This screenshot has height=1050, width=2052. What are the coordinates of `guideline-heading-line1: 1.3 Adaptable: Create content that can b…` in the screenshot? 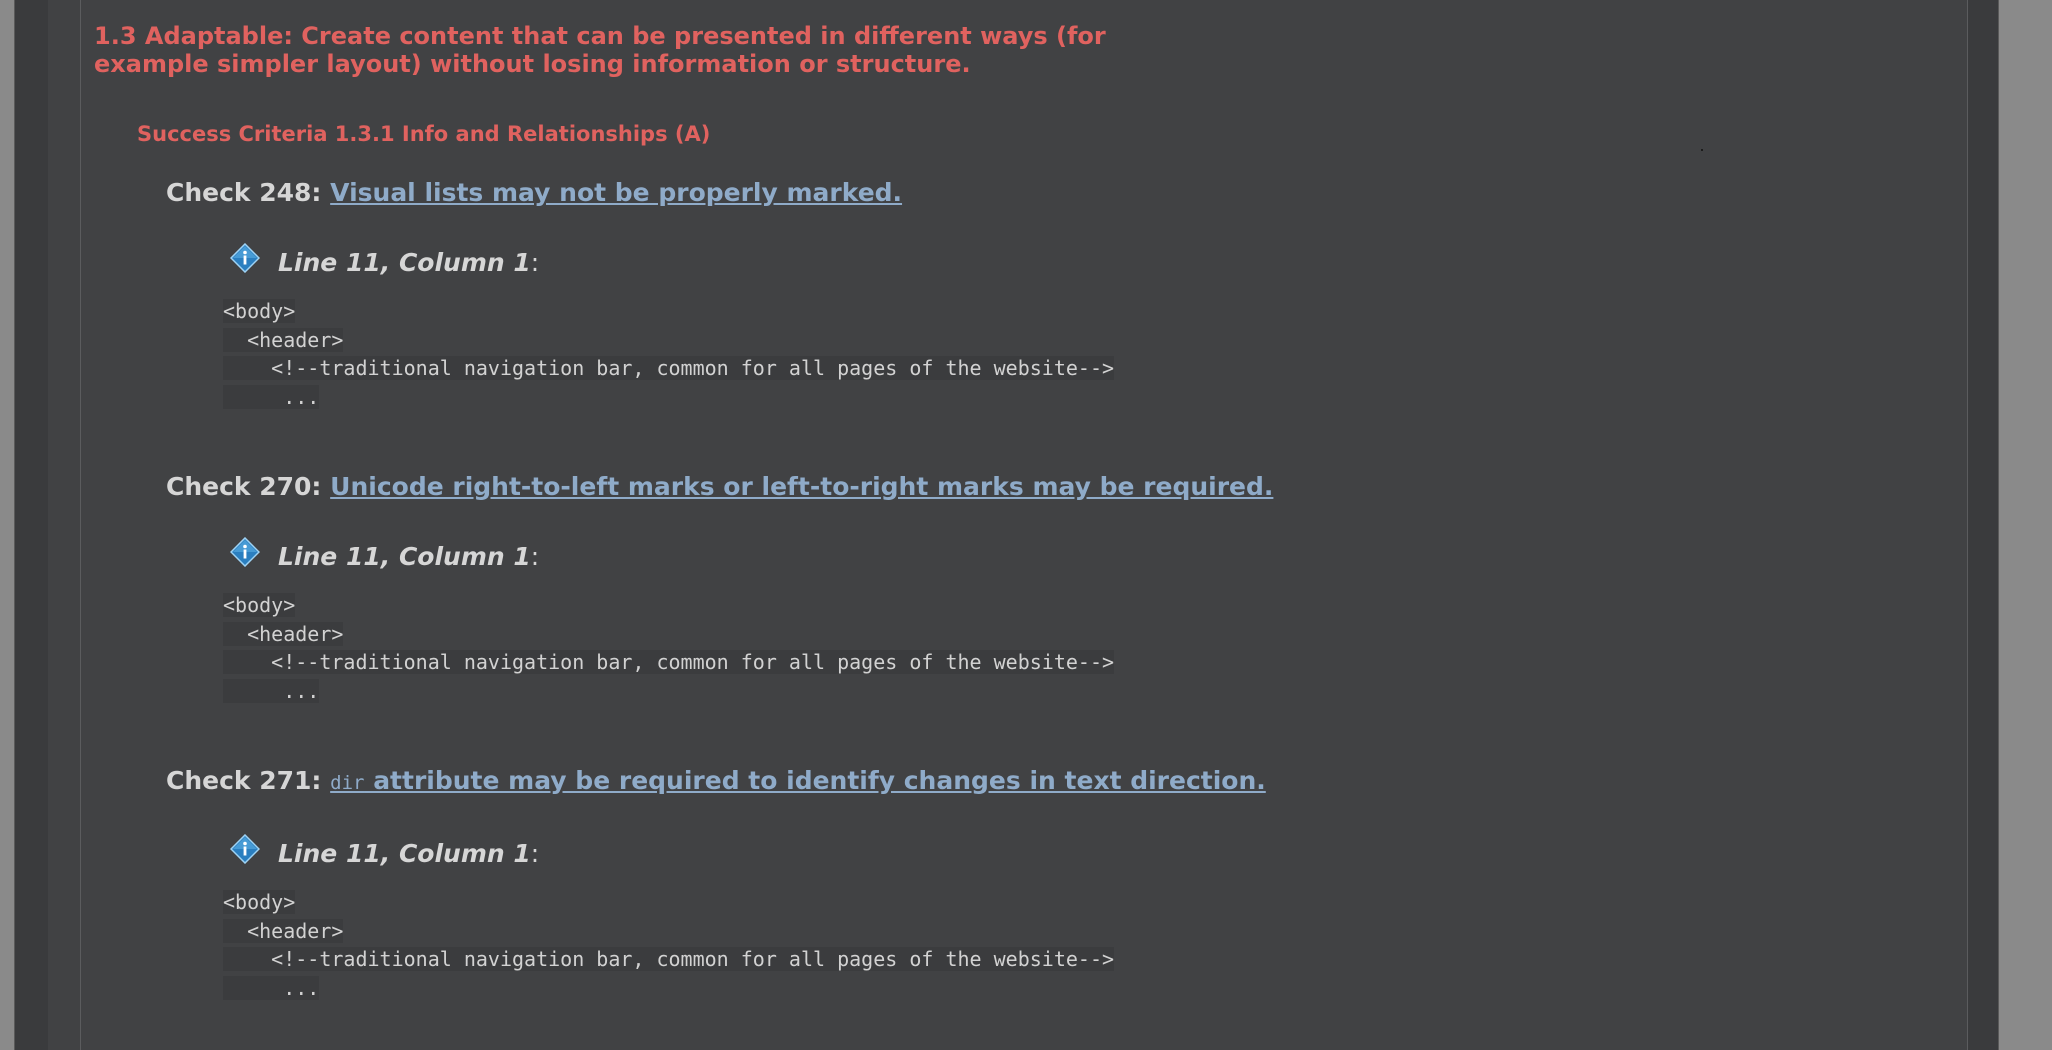 It's located at (600, 36).